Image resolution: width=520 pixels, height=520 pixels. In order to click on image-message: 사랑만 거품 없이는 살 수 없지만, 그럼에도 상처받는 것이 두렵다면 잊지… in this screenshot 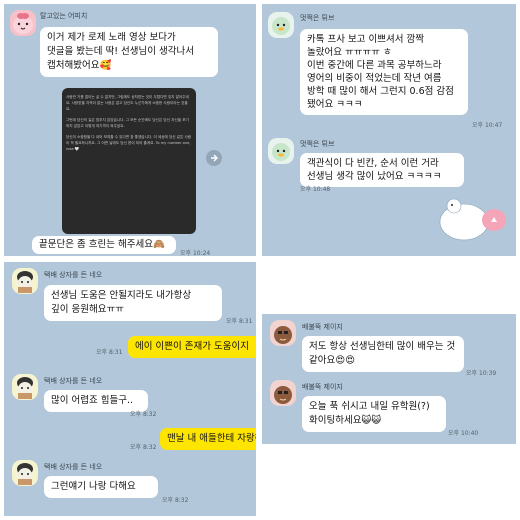, I will do `click(129, 161)`.